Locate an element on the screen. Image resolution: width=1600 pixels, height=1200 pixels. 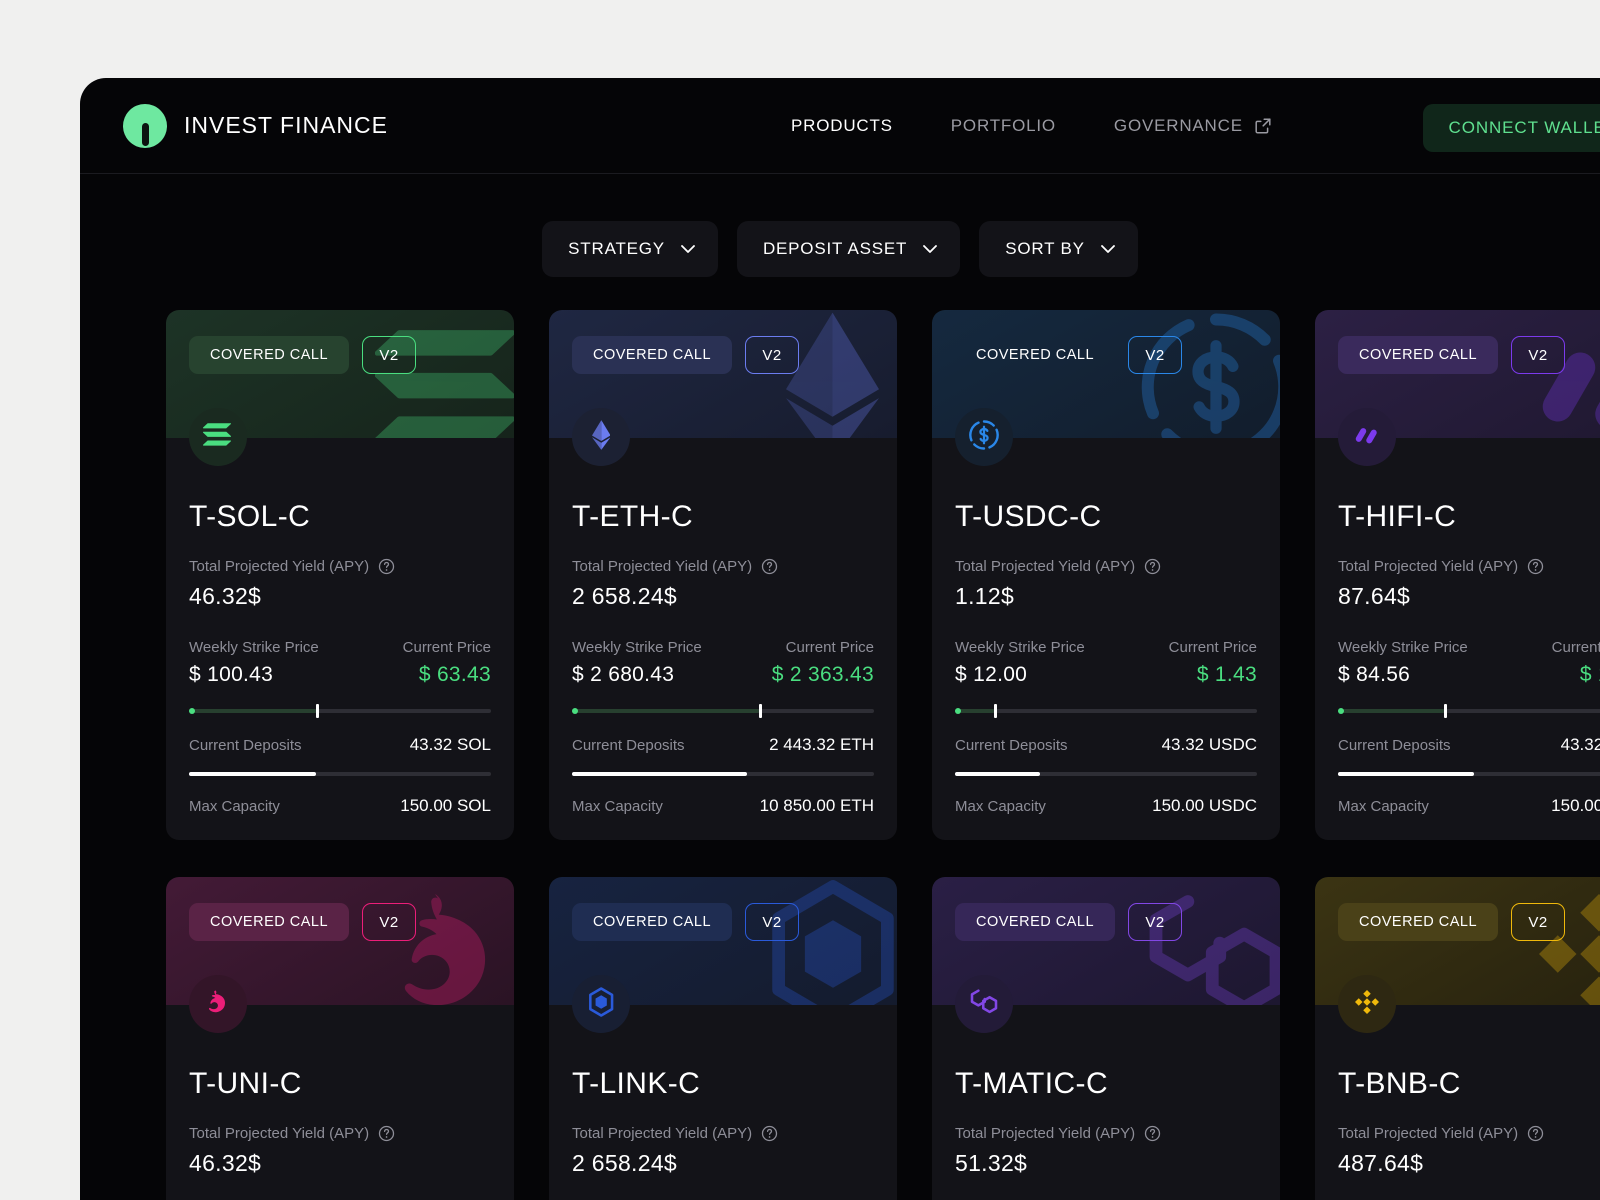
deposits-row: Current Deposits 43.32 USDC is located at coordinates (1106, 745).